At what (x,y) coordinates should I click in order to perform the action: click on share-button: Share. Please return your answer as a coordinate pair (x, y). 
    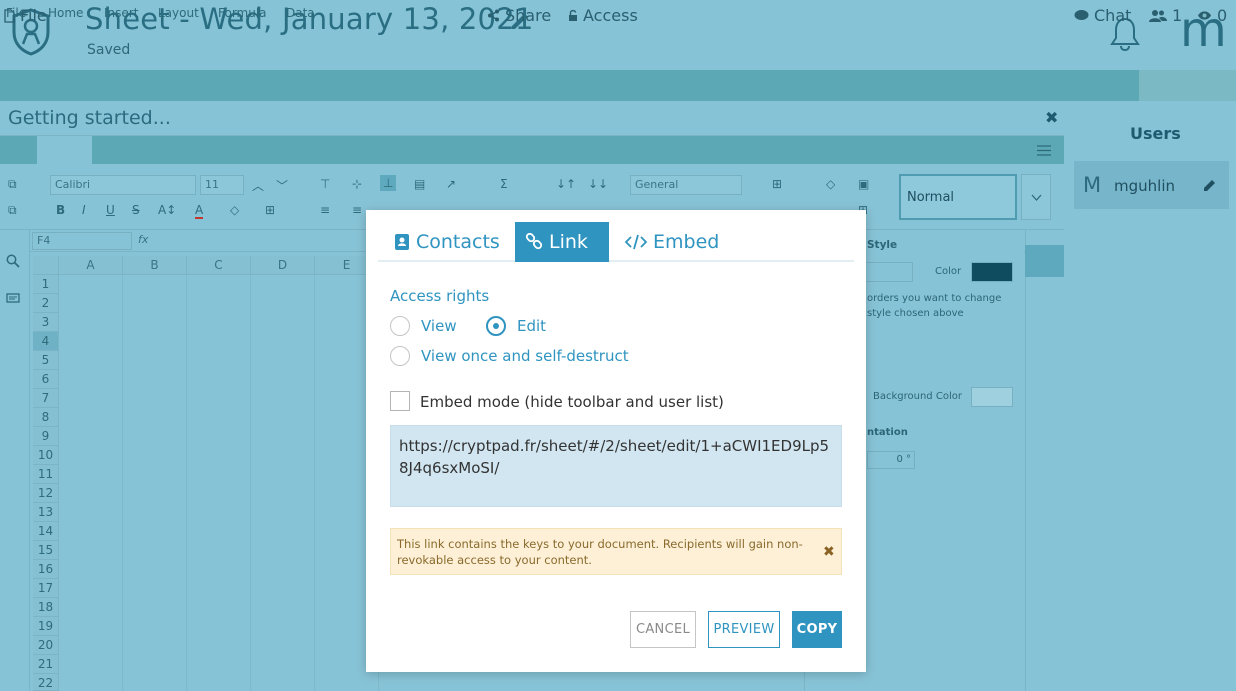
    Looking at the image, I should click on (519, 15).